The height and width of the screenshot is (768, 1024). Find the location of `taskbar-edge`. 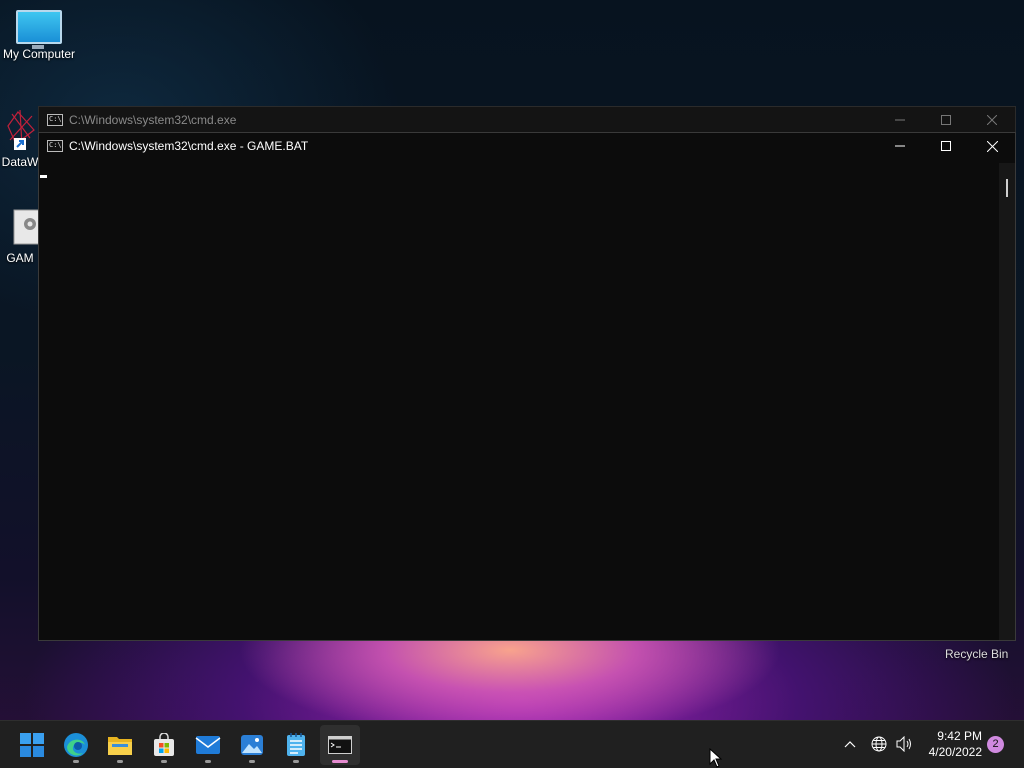

taskbar-edge is located at coordinates (76, 745).